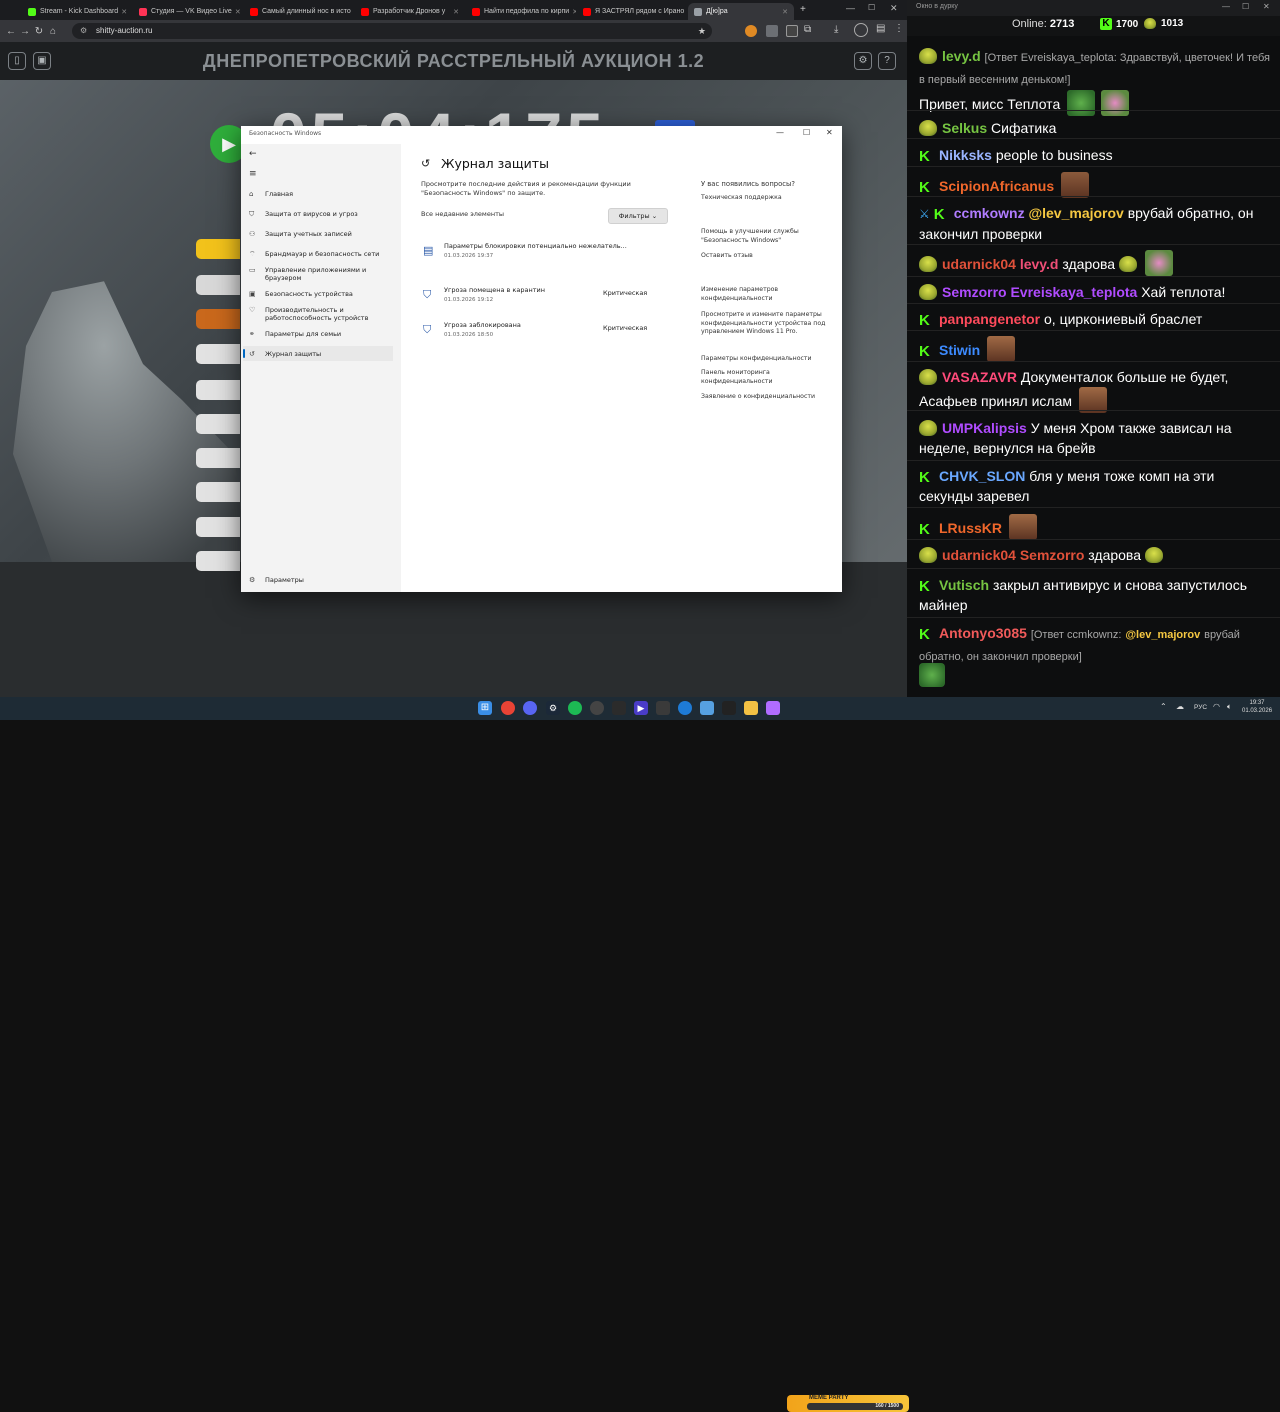 Image resolution: width=1280 pixels, height=1412 pixels. Describe the element at coordinates (508, 708) in the screenshot. I see `chrome-icon` at that location.